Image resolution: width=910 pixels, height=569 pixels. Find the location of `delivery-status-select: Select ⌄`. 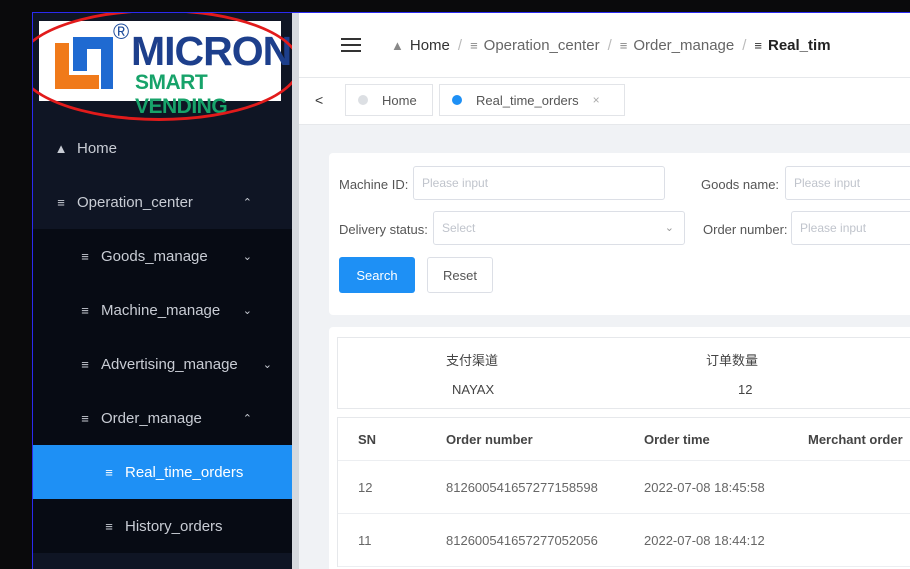

delivery-status-select: Select ⌄ is located at coordinates (559, 228).